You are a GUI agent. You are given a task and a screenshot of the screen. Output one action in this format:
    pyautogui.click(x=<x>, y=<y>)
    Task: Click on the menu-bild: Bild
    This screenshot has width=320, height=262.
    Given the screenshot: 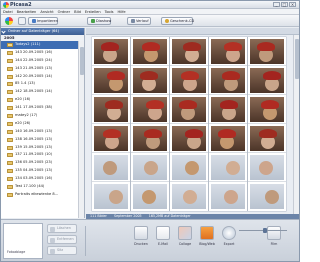 What is the action you would take?
    pyautogui.click(x=77, y=11)
    